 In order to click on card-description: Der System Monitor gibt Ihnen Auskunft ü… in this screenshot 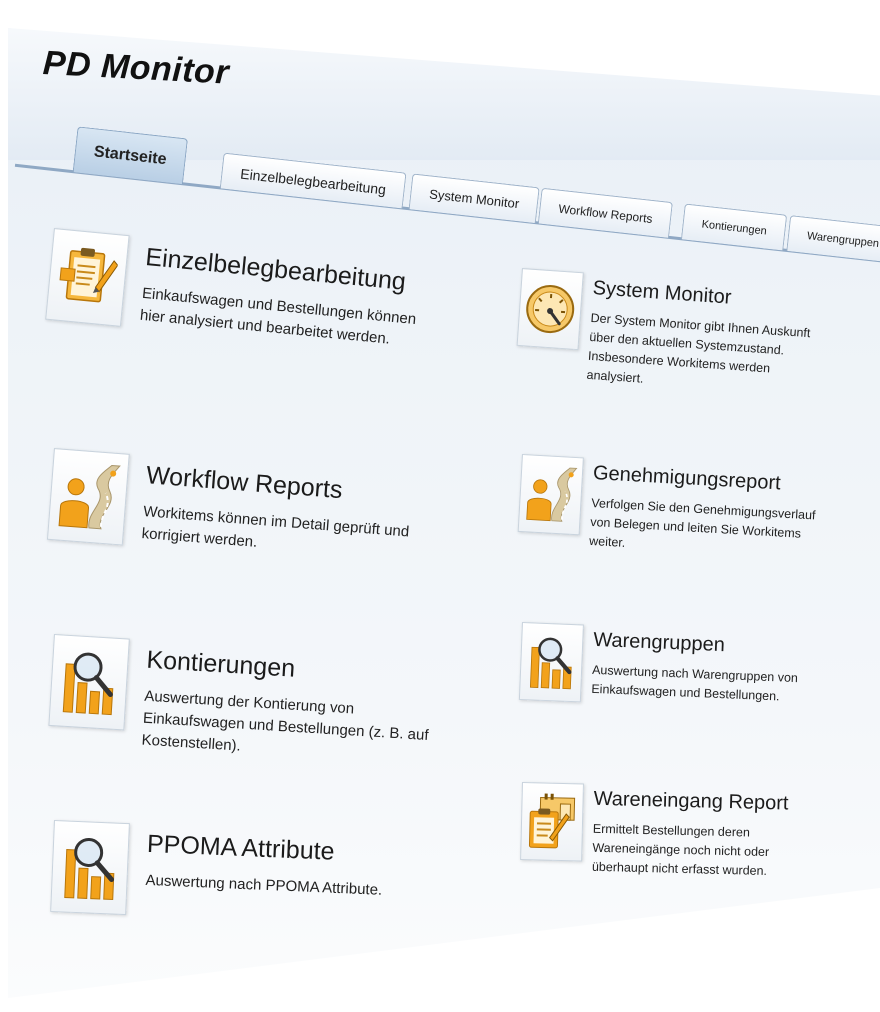, I will do `click(698, 348)`.